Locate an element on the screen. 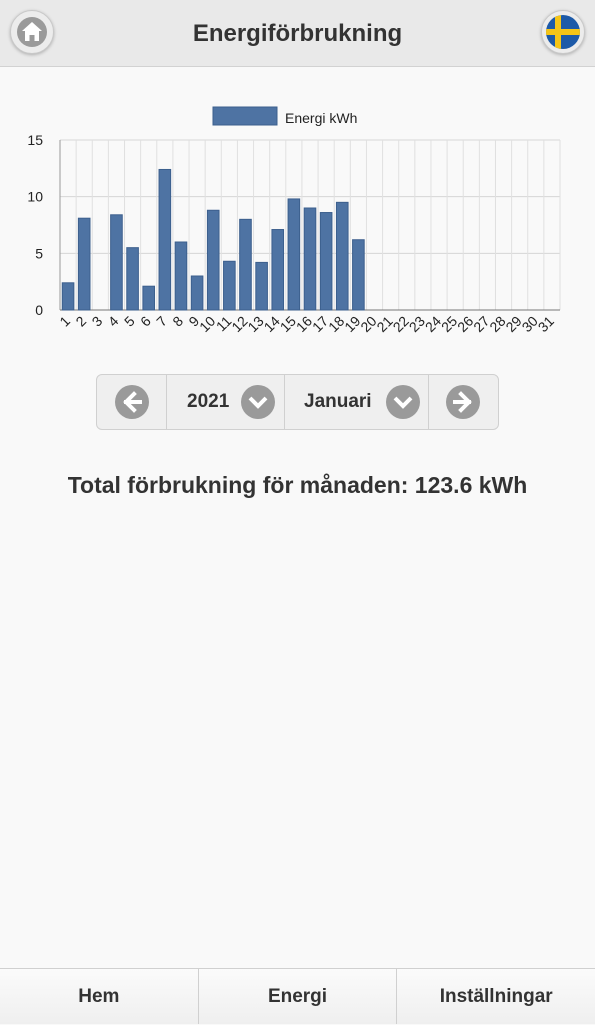 This screenshot has width=595, height=1025. period-selector: 2021 Januari is located at coordinates (297, 402).